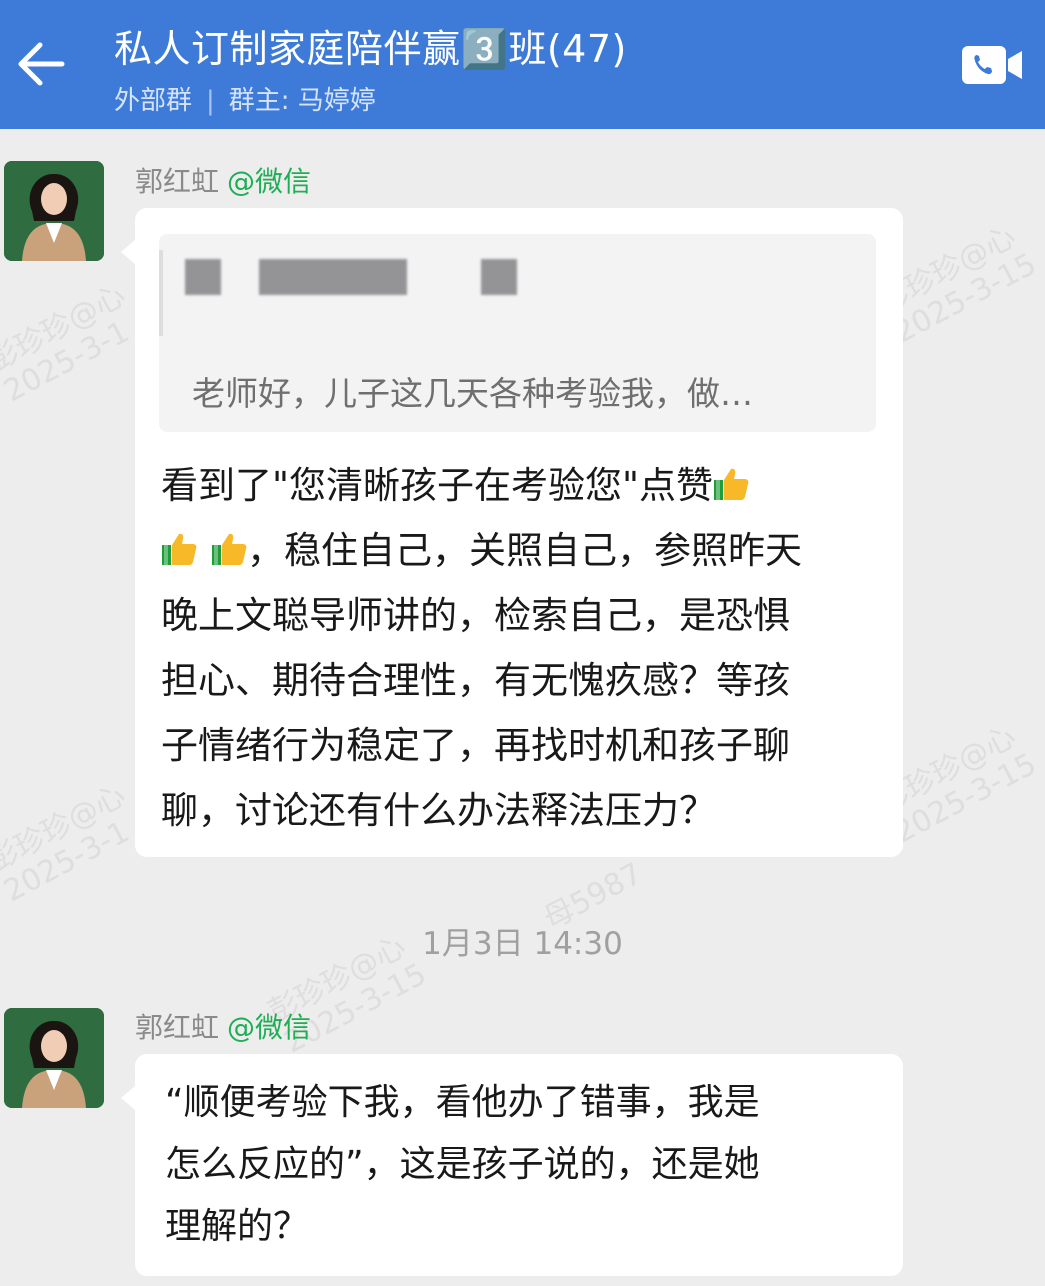  I want to click on chat-header: 私人订制家庭陪伴赢3️⃣班(47) 外部群 | 群主: 马婷婷, so click(522, 64).